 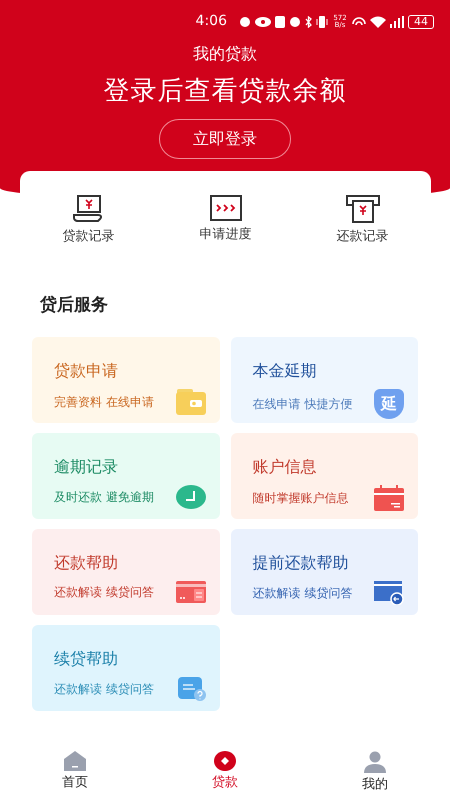 What do you see at coordinates (86, 659) in the screenshot?
I see `service-title: 续贷帮助` at bounding box center [86, 659].